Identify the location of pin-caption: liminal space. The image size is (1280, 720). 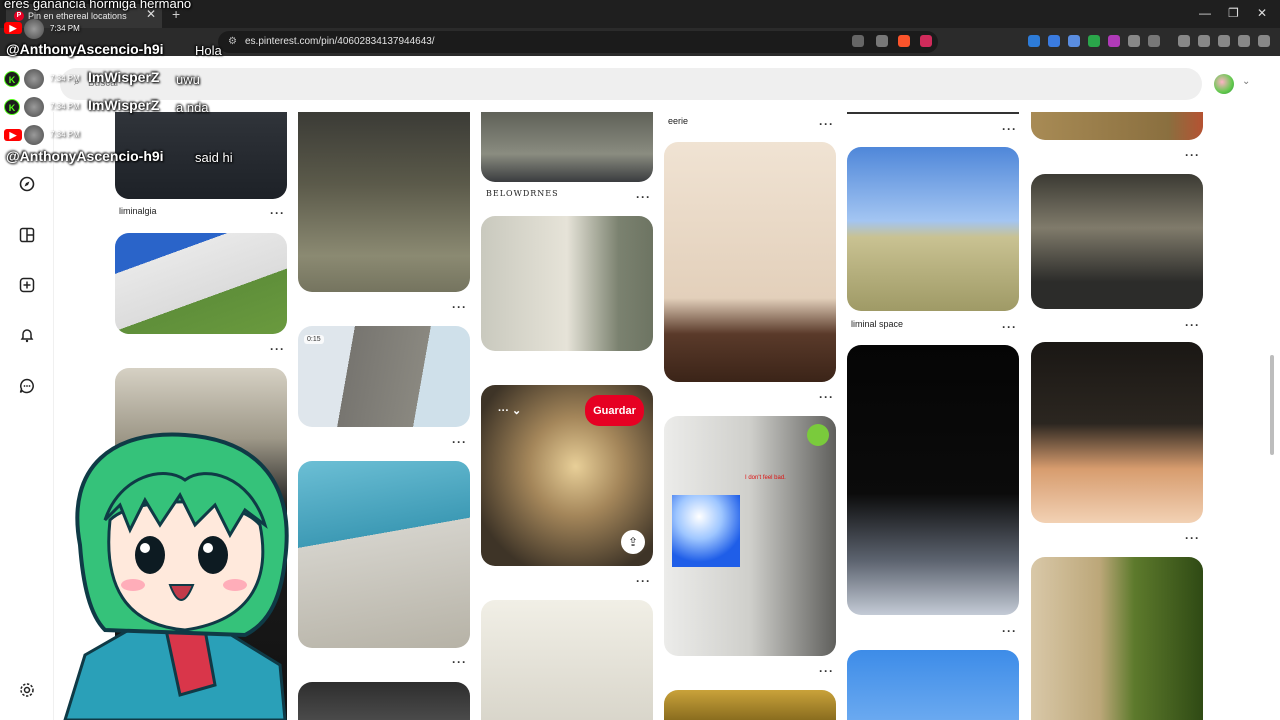
(877, 324).